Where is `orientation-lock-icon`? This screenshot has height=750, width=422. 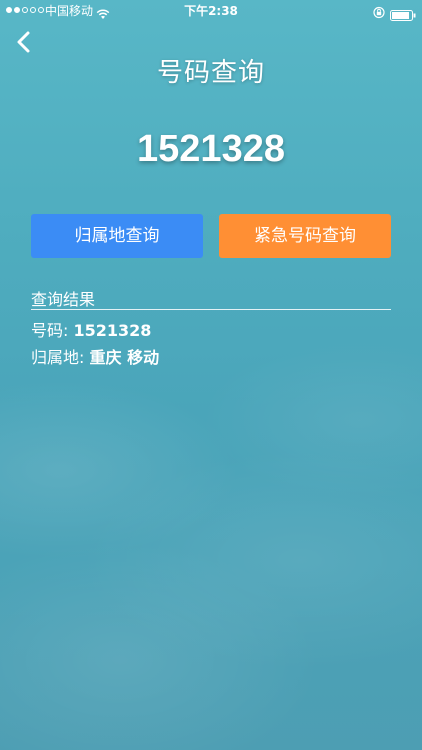 orientation-lock-icon is located at coordinates (379, 15).